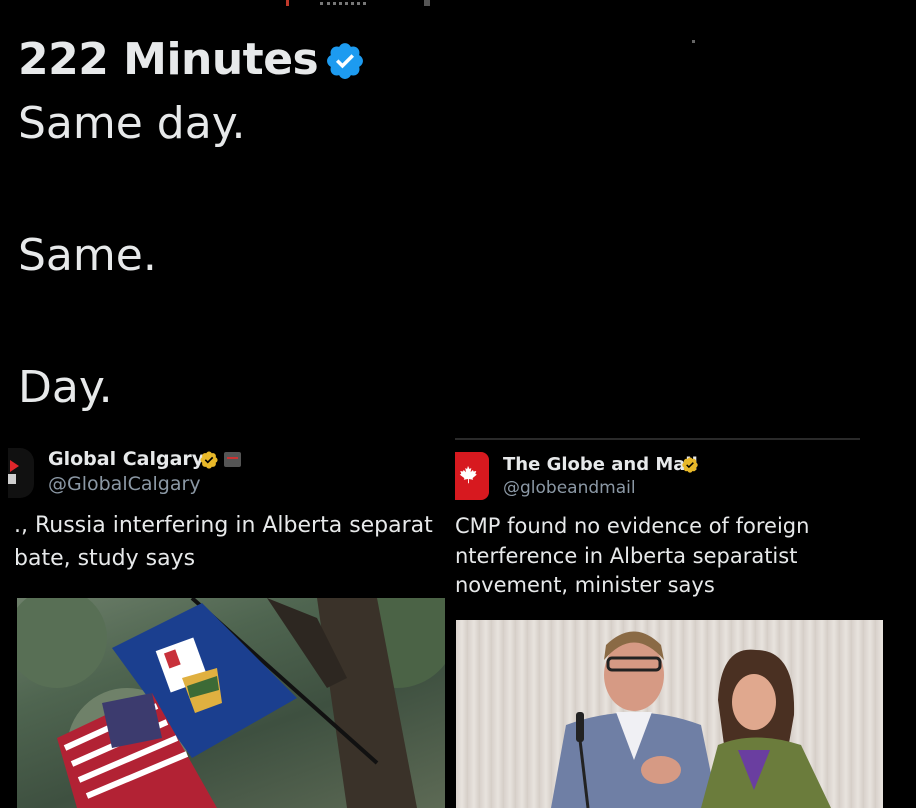  What do you see at coordinates (126, 459) in the screenshot?
I see `card-author-name: Global Calgary` at bounding box center [126, 459].